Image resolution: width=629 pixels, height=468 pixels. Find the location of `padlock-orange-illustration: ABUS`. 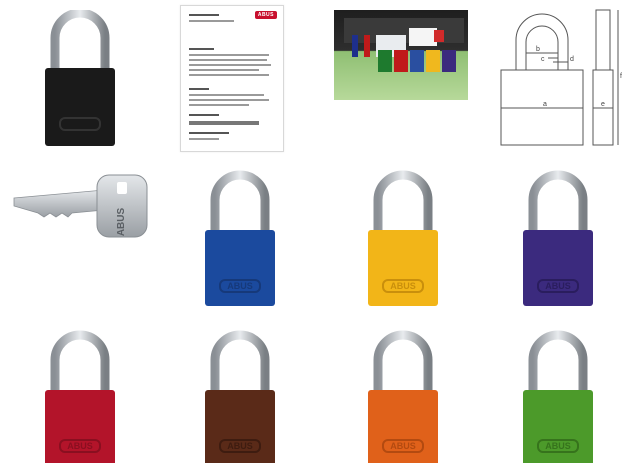

padlock-orange-illustration: ABUS is located at coordinates (403, 398).